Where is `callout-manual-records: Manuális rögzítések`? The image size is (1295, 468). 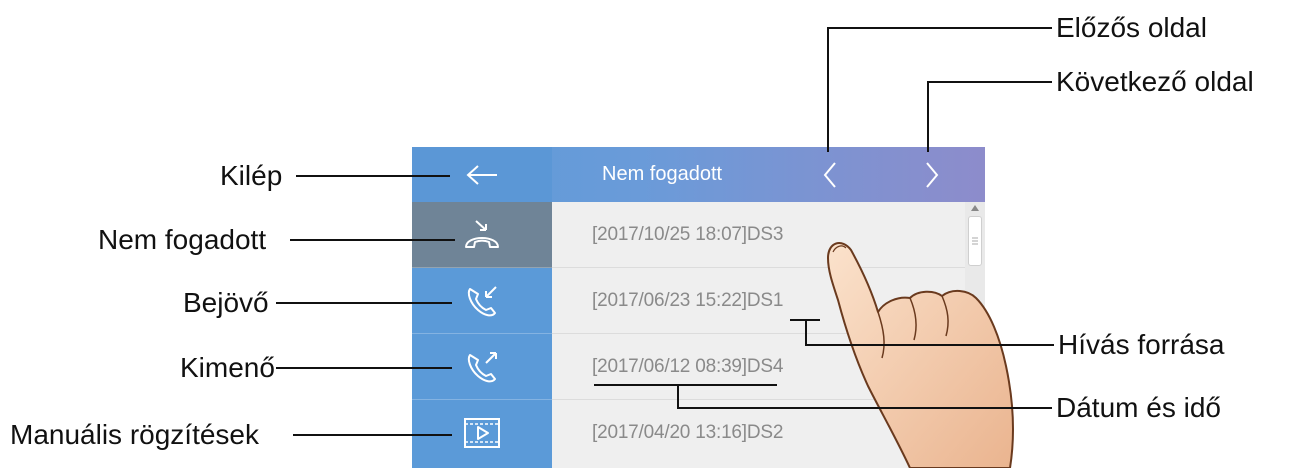
callout-manual-records: Manuális rögzítések is located at coordinates (135, 434).